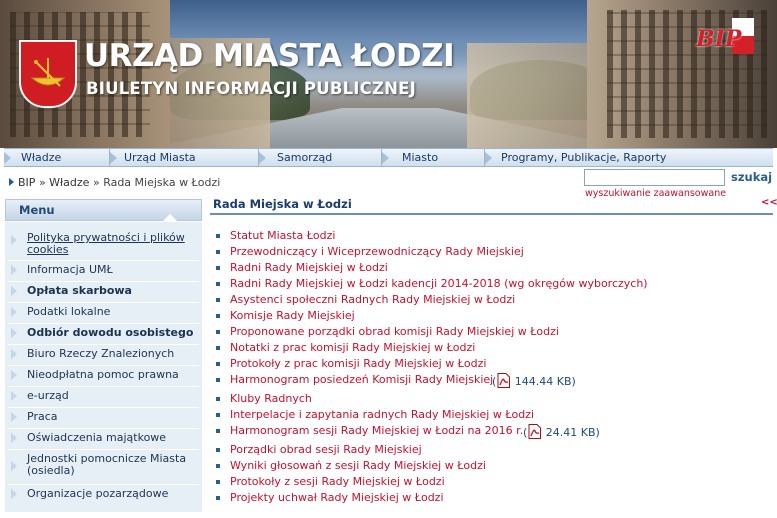 This screenshot has height=518, width=777. I want to click on sidebar-item-label: e-urząd, so click(48, 395).